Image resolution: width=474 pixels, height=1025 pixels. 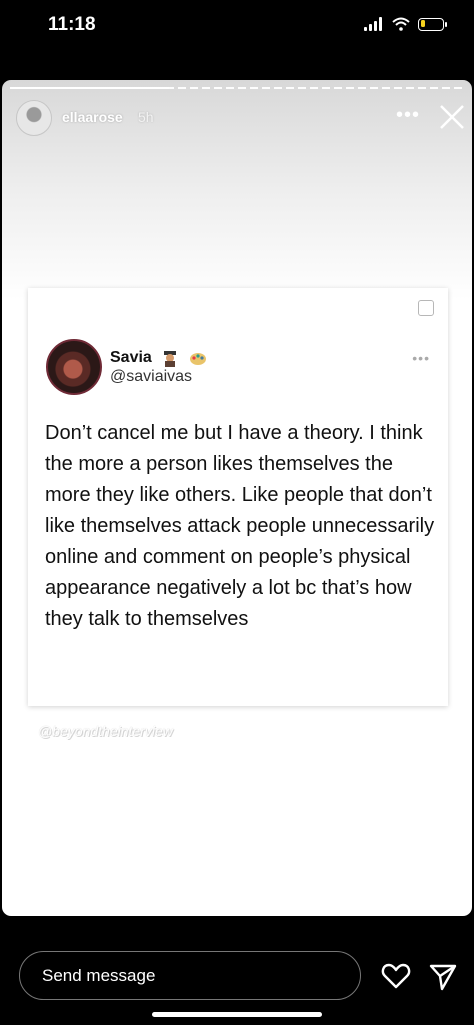 What do you see at coordinates (151, 376) in the screenshot?
I see `tweet-author-handle: @saviaivas` at bounding box center [151, 376].